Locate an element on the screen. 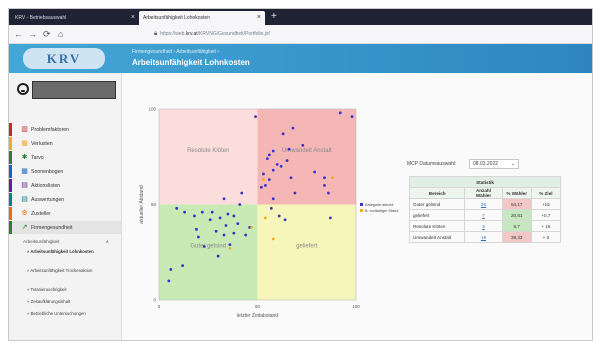 The width and height of the screenshot is (601, 349). sidebar-item-tarvo: ✱ Tarvo is located at coordinates (65, 157).